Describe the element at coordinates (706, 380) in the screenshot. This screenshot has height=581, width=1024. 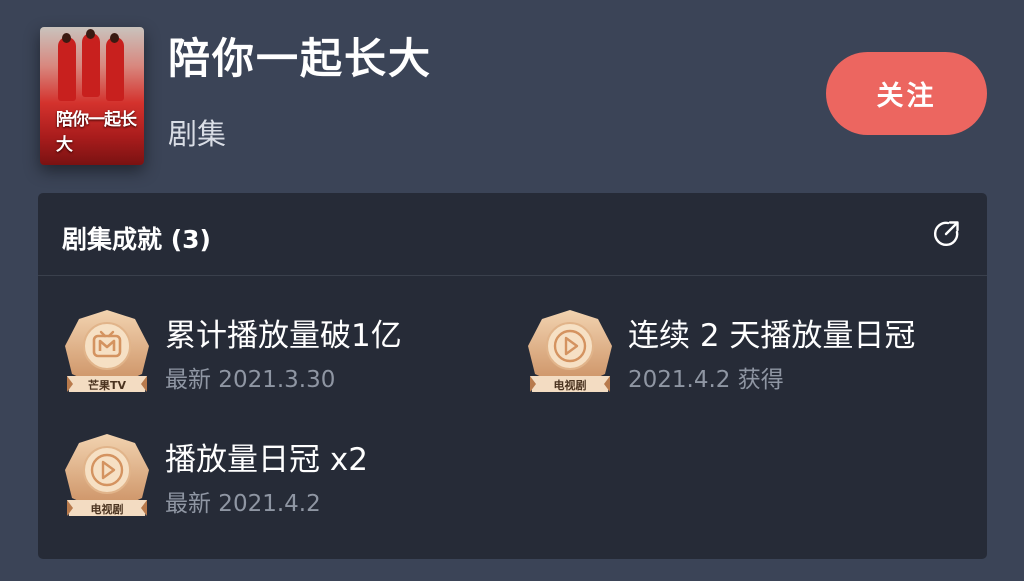
I see `achievement-date: 2021.4.2 获得` at that location.